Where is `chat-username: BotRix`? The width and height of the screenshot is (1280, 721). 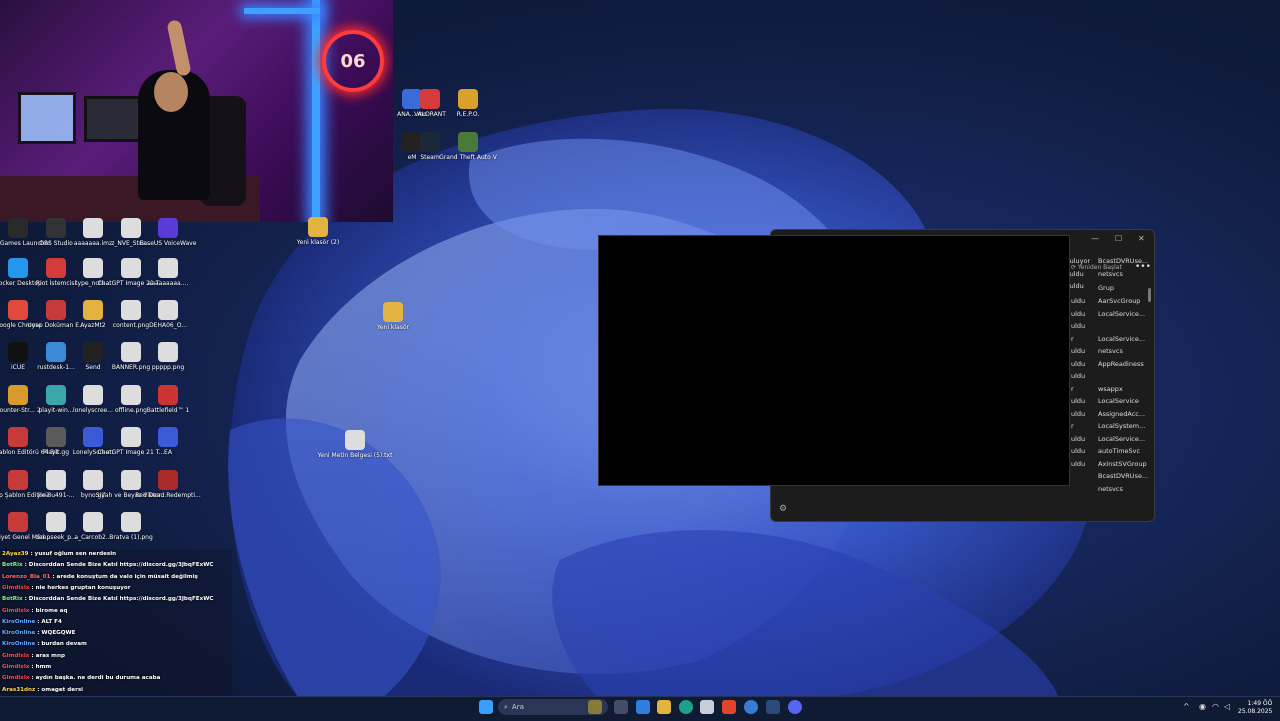 chat-username: BotRix is located at coordinates (12, 599).